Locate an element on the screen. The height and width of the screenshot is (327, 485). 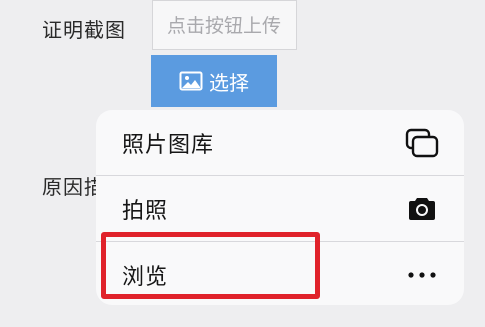
camera-icon is located at coordinates (422, 209).